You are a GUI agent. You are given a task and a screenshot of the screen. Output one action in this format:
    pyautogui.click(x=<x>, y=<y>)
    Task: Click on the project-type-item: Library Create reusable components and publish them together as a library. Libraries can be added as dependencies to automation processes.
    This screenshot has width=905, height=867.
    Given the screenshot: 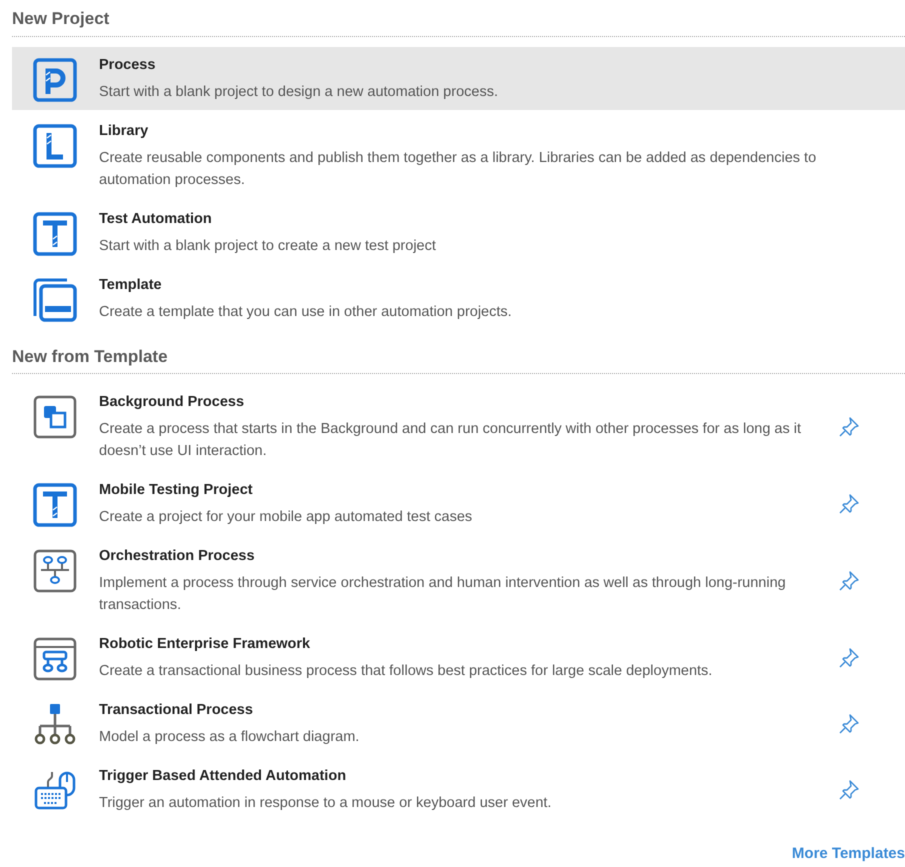 What is the action you would take?
    pyautogui.click(x=458, y=155)
    